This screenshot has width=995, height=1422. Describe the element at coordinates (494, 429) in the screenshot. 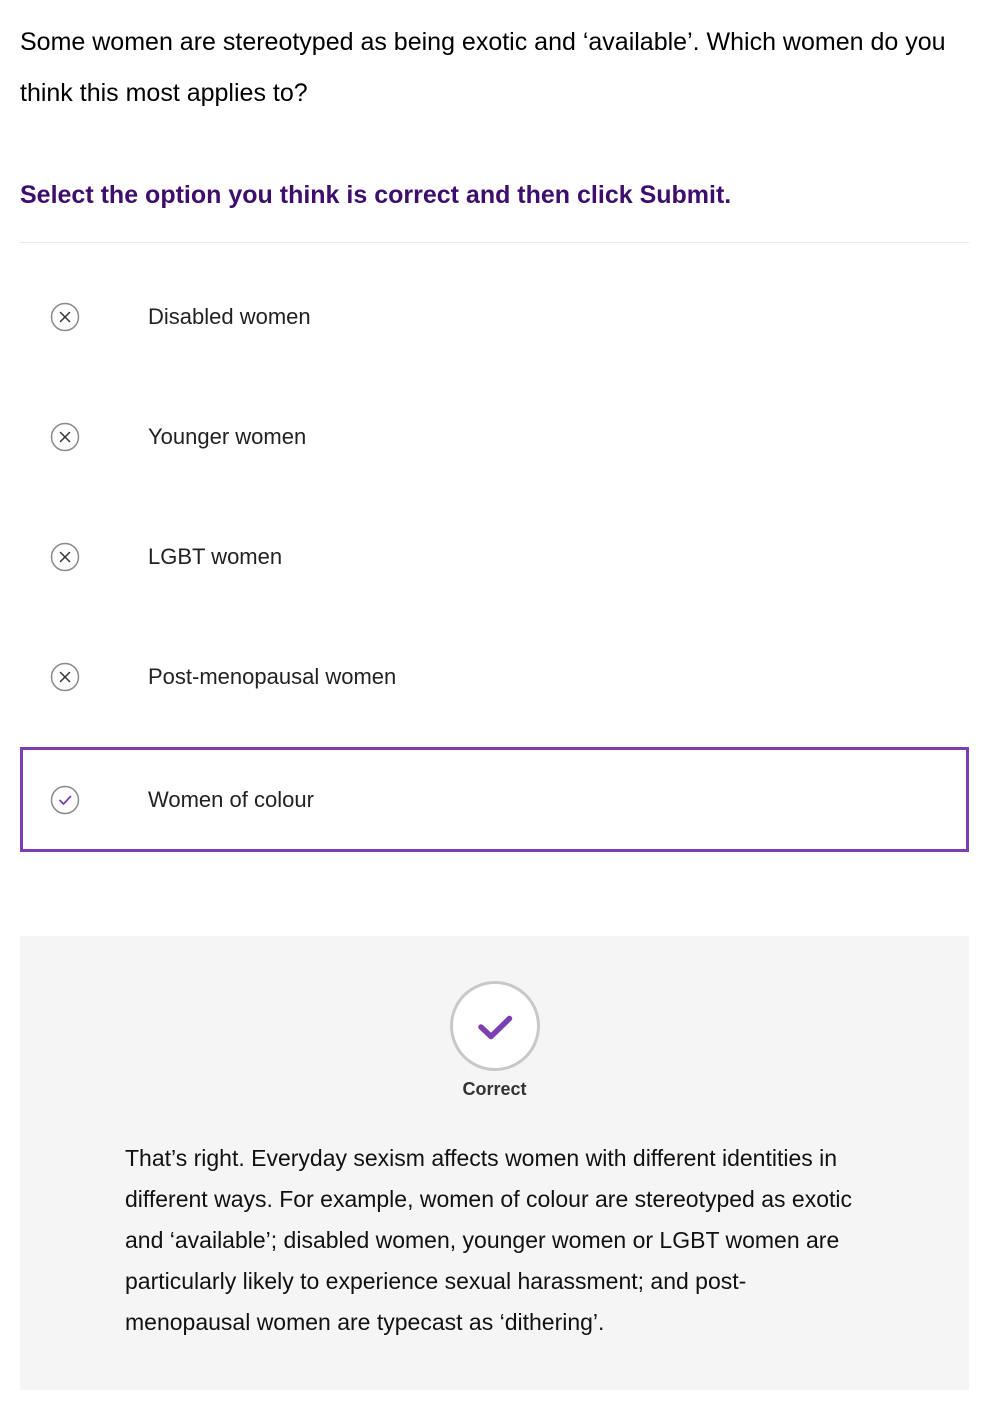

I see `option-younger-women: Younger women` at that location.